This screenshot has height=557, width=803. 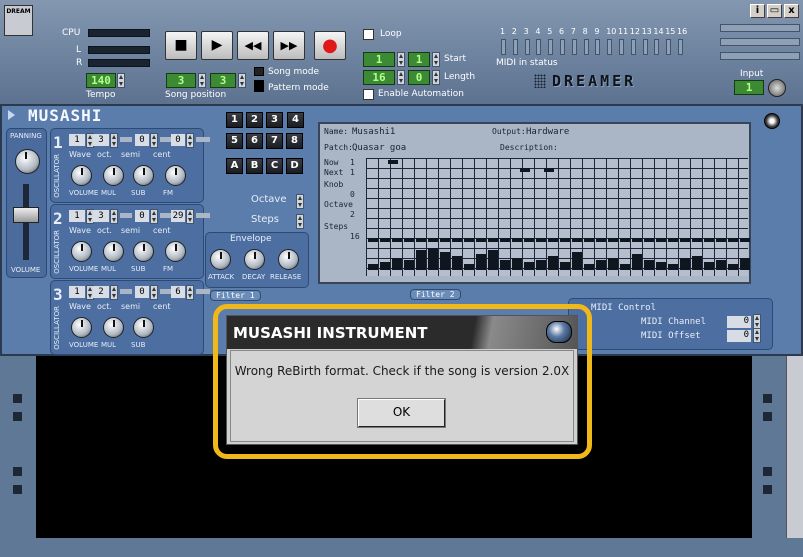 What do you see at coordinates (168, 193) in the screenshot?
I see `fm-label: FM` at bounding box center [168, 193].